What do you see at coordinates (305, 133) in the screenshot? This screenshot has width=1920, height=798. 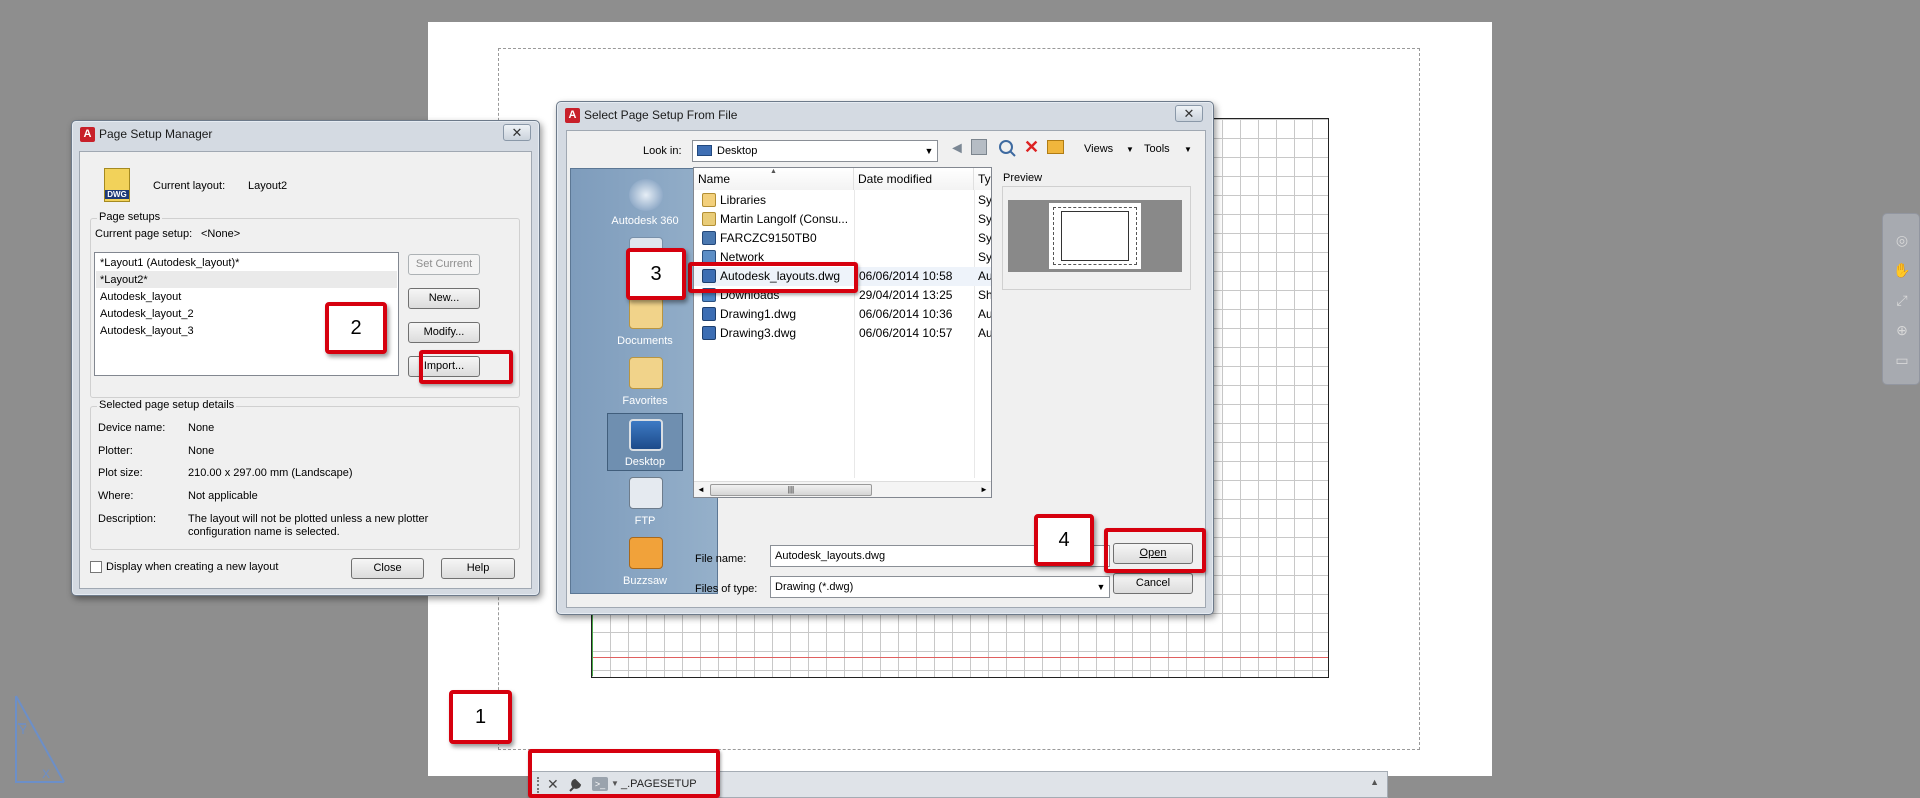 I see `psm-titlebar: A Page Setup Manager ✕` at bounding box center [305, 133].